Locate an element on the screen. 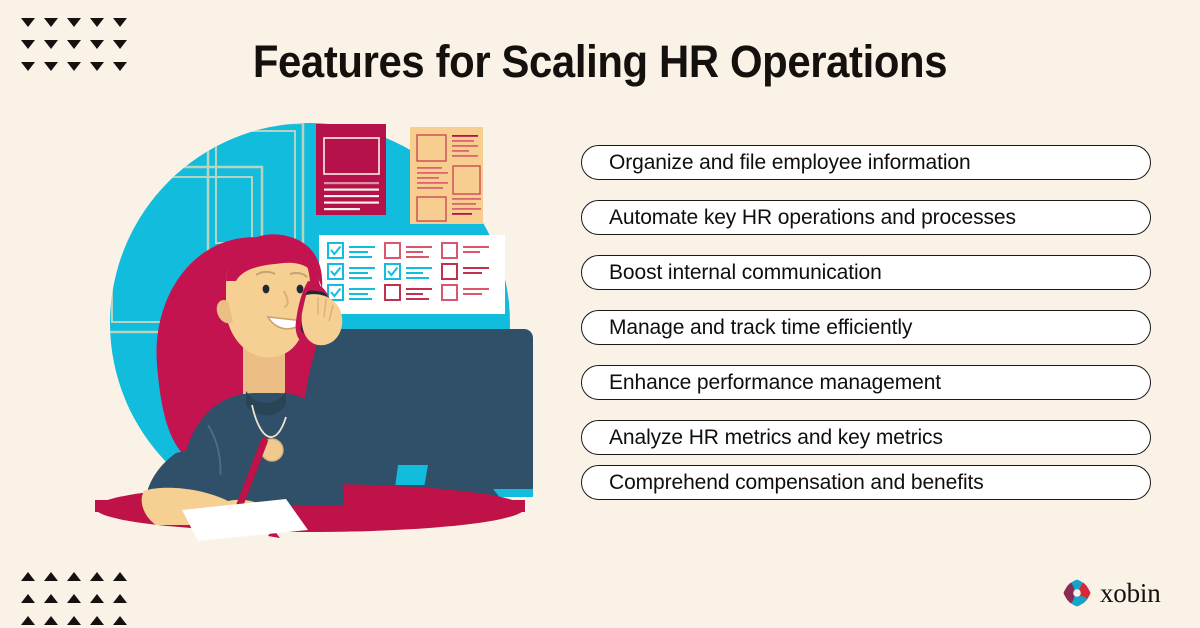 The height and width of the screenshot is (628, 1200). feature-pill: Analyze HR metrics and key metrics is located at coordinates (866, 437).